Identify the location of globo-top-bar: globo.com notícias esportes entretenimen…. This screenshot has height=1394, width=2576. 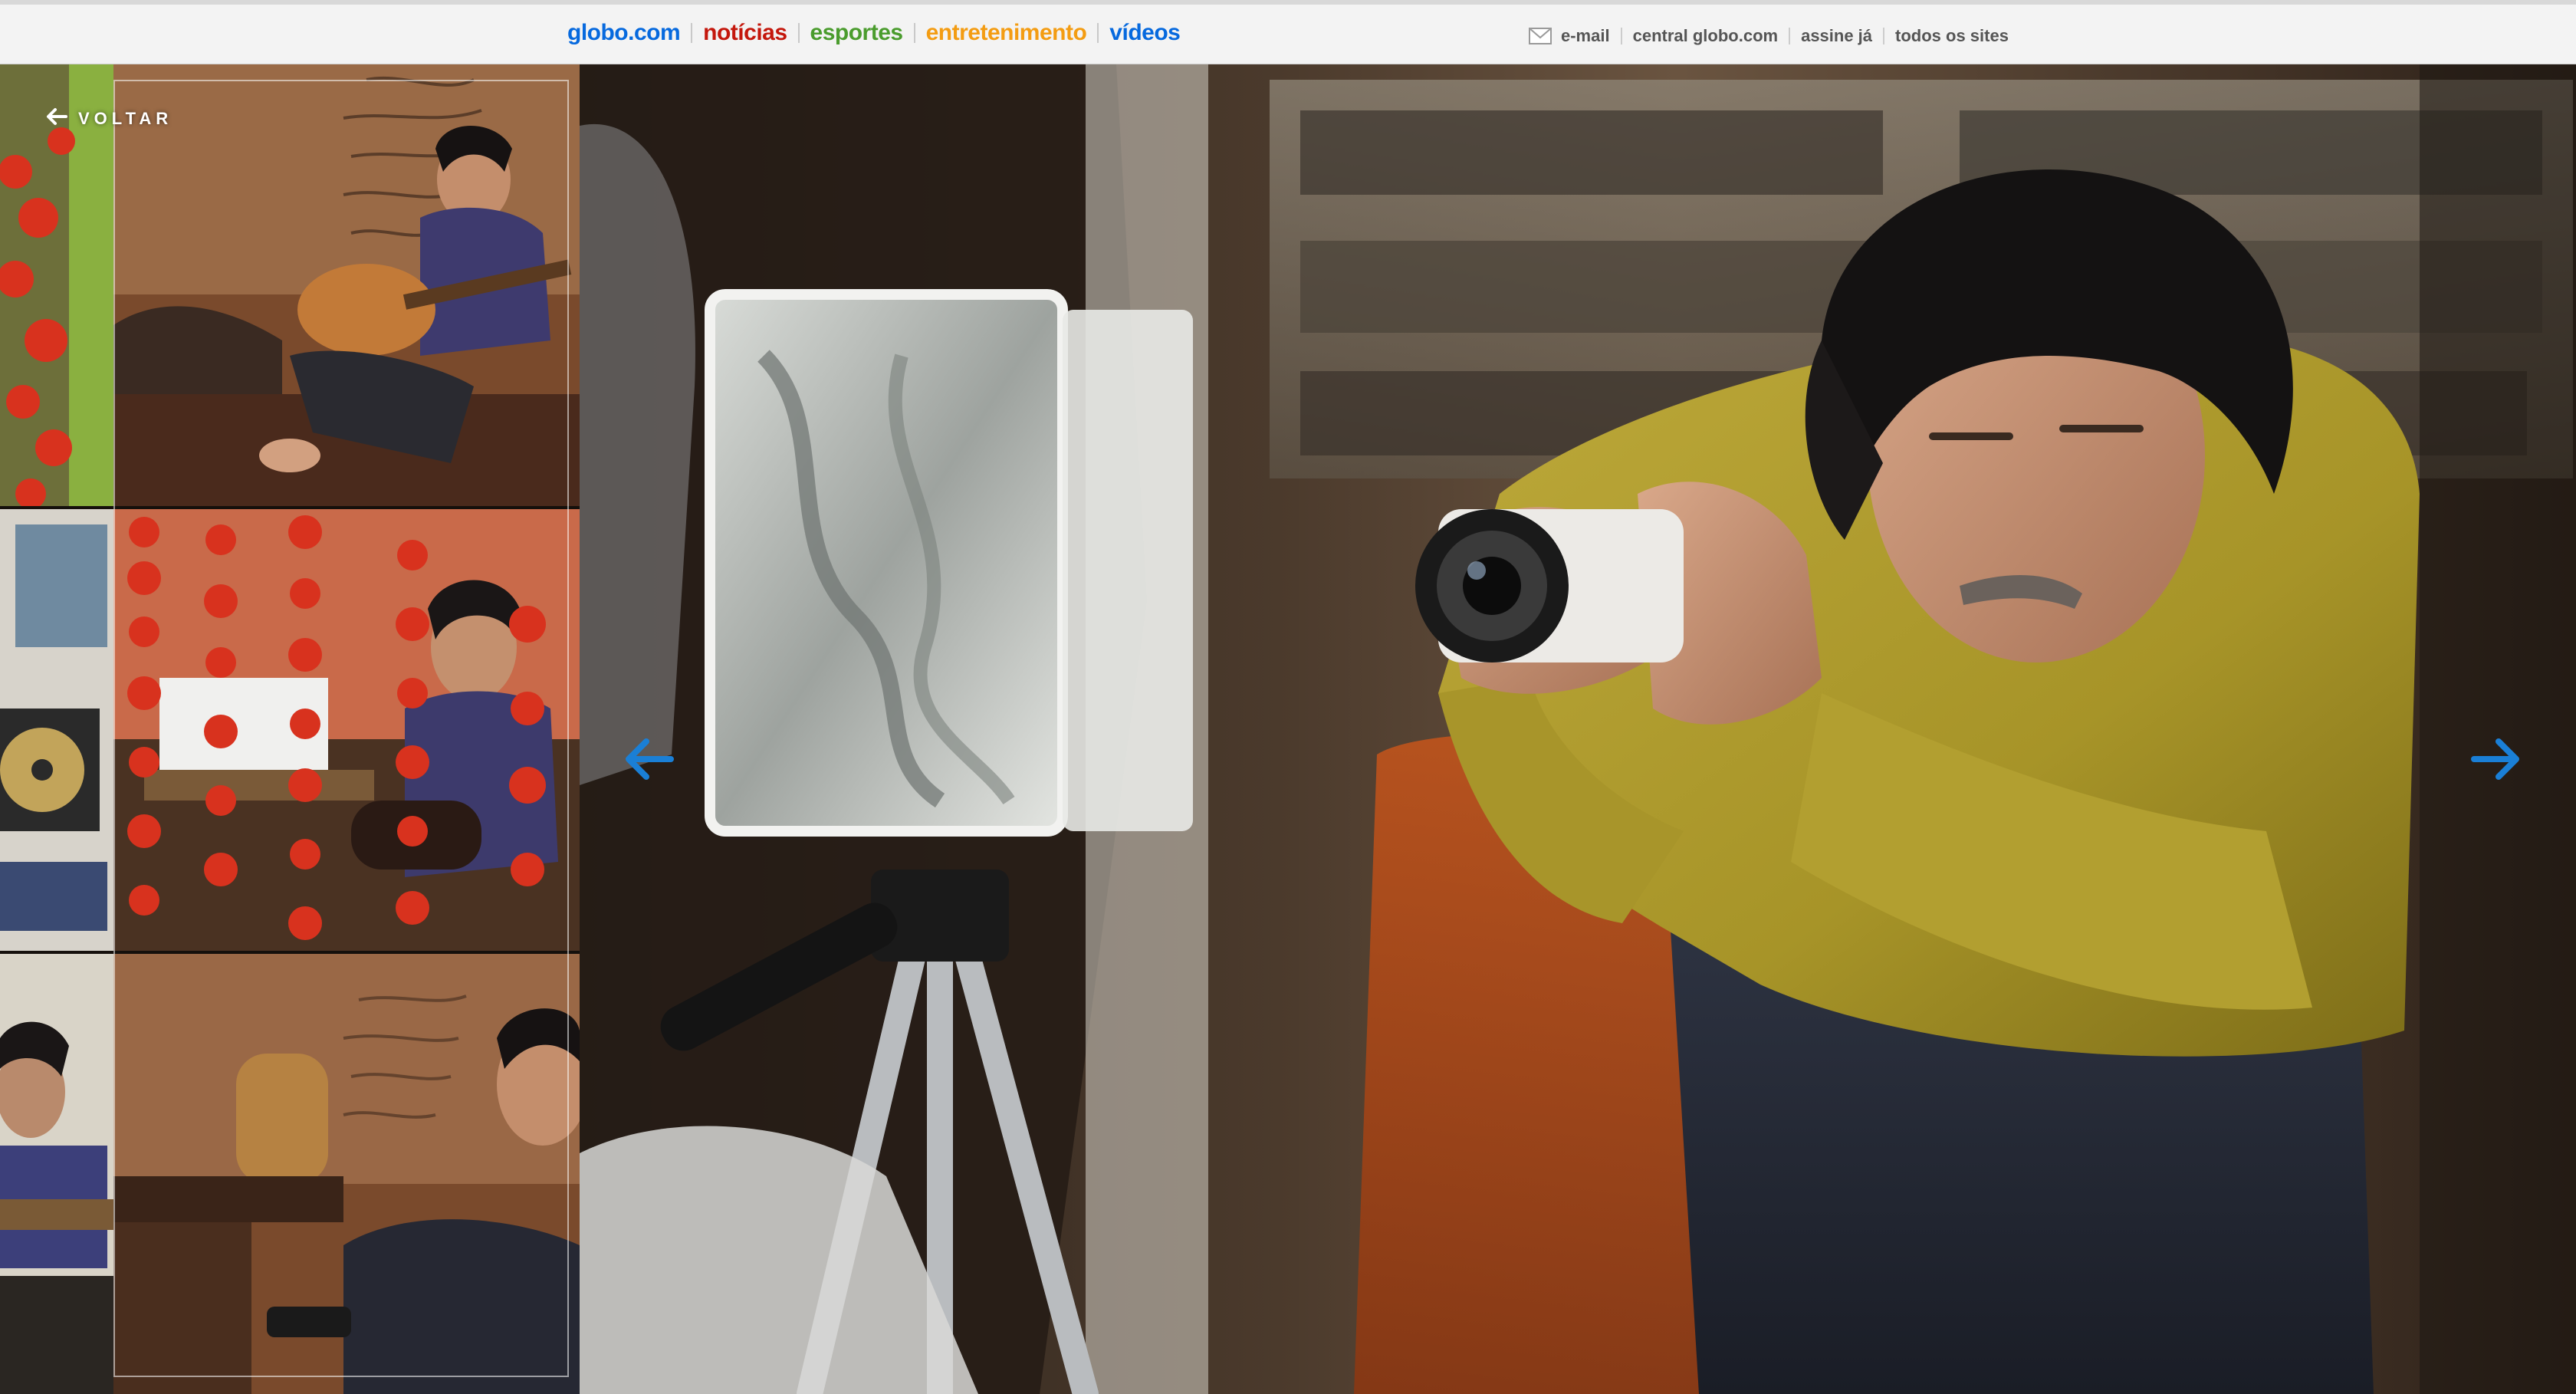
(1288, 32).